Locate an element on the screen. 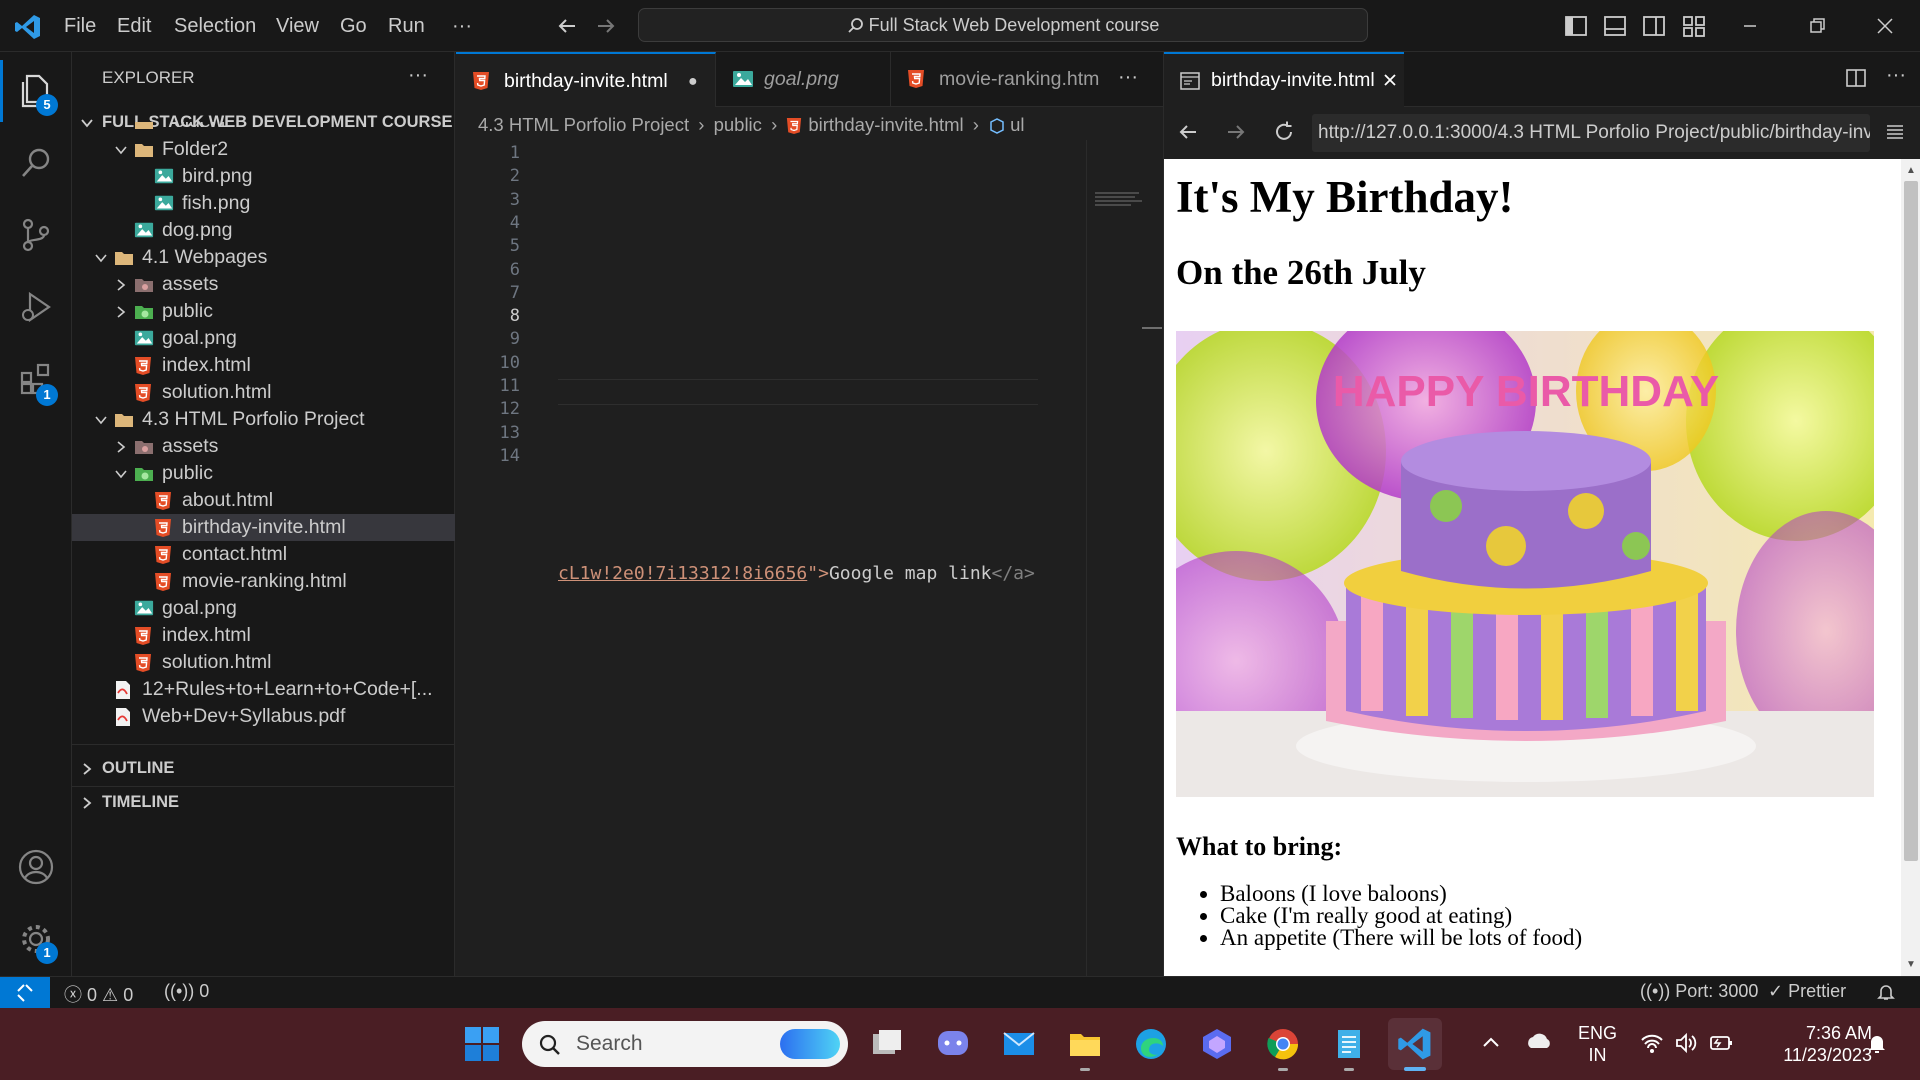 This screenshot has width=1920, height=1080. menu-view: View is located at coordinates (297, 26).